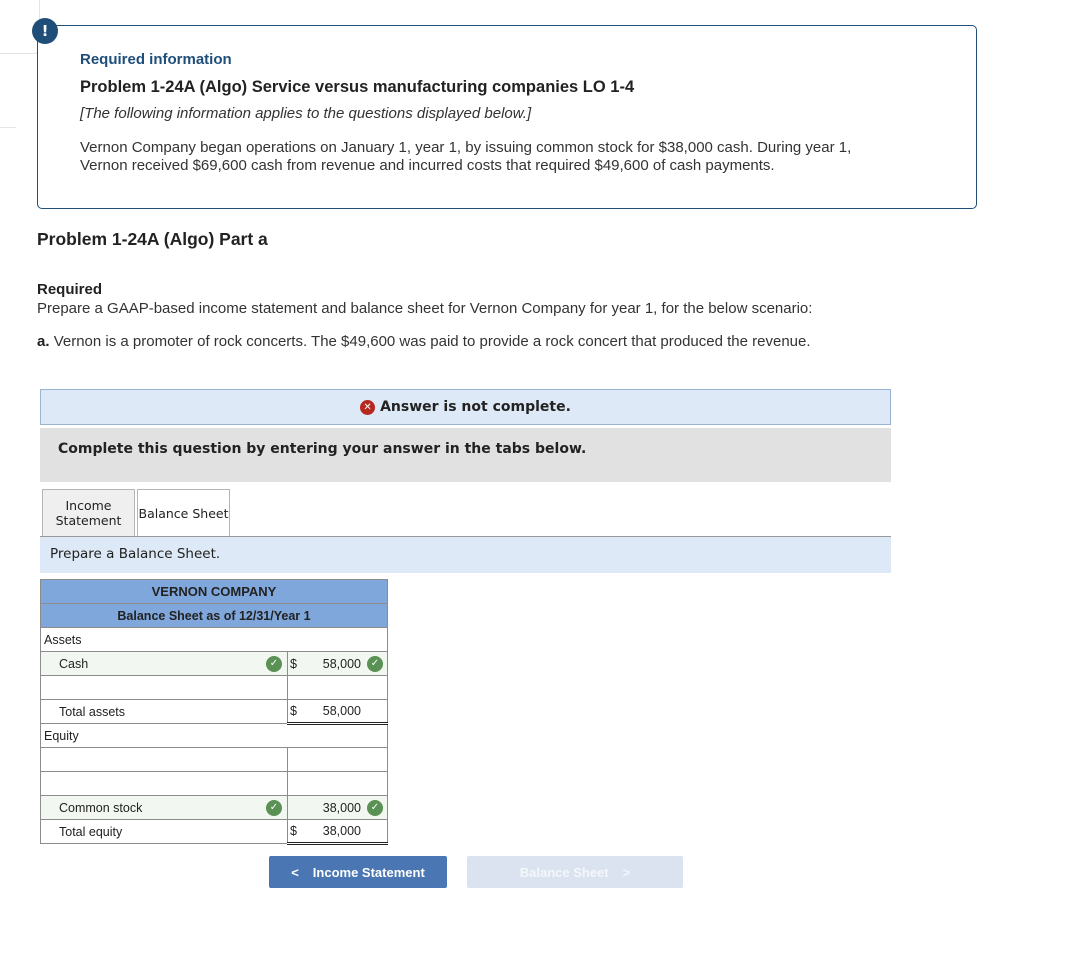 Image resolution: width=1083 pixels, height=971 pixels. I want to click on chevron-left-icon: <, so click(295, 872).